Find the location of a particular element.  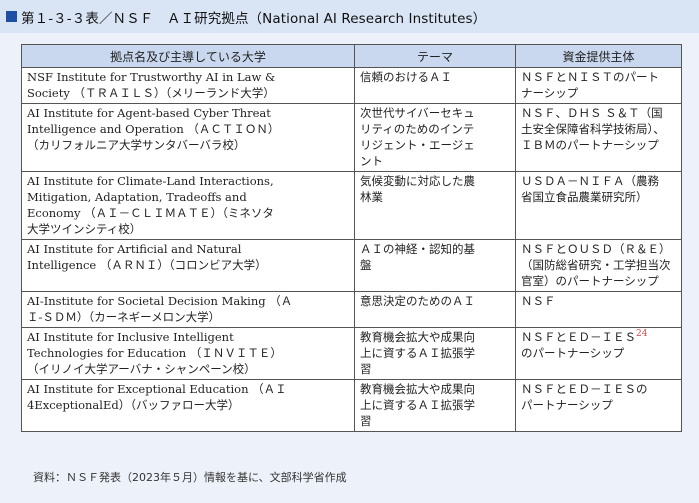

table-header-row: 拠点名及び主導している大学 テーマ 資金提供主体 is located at coordinates (351, 56).